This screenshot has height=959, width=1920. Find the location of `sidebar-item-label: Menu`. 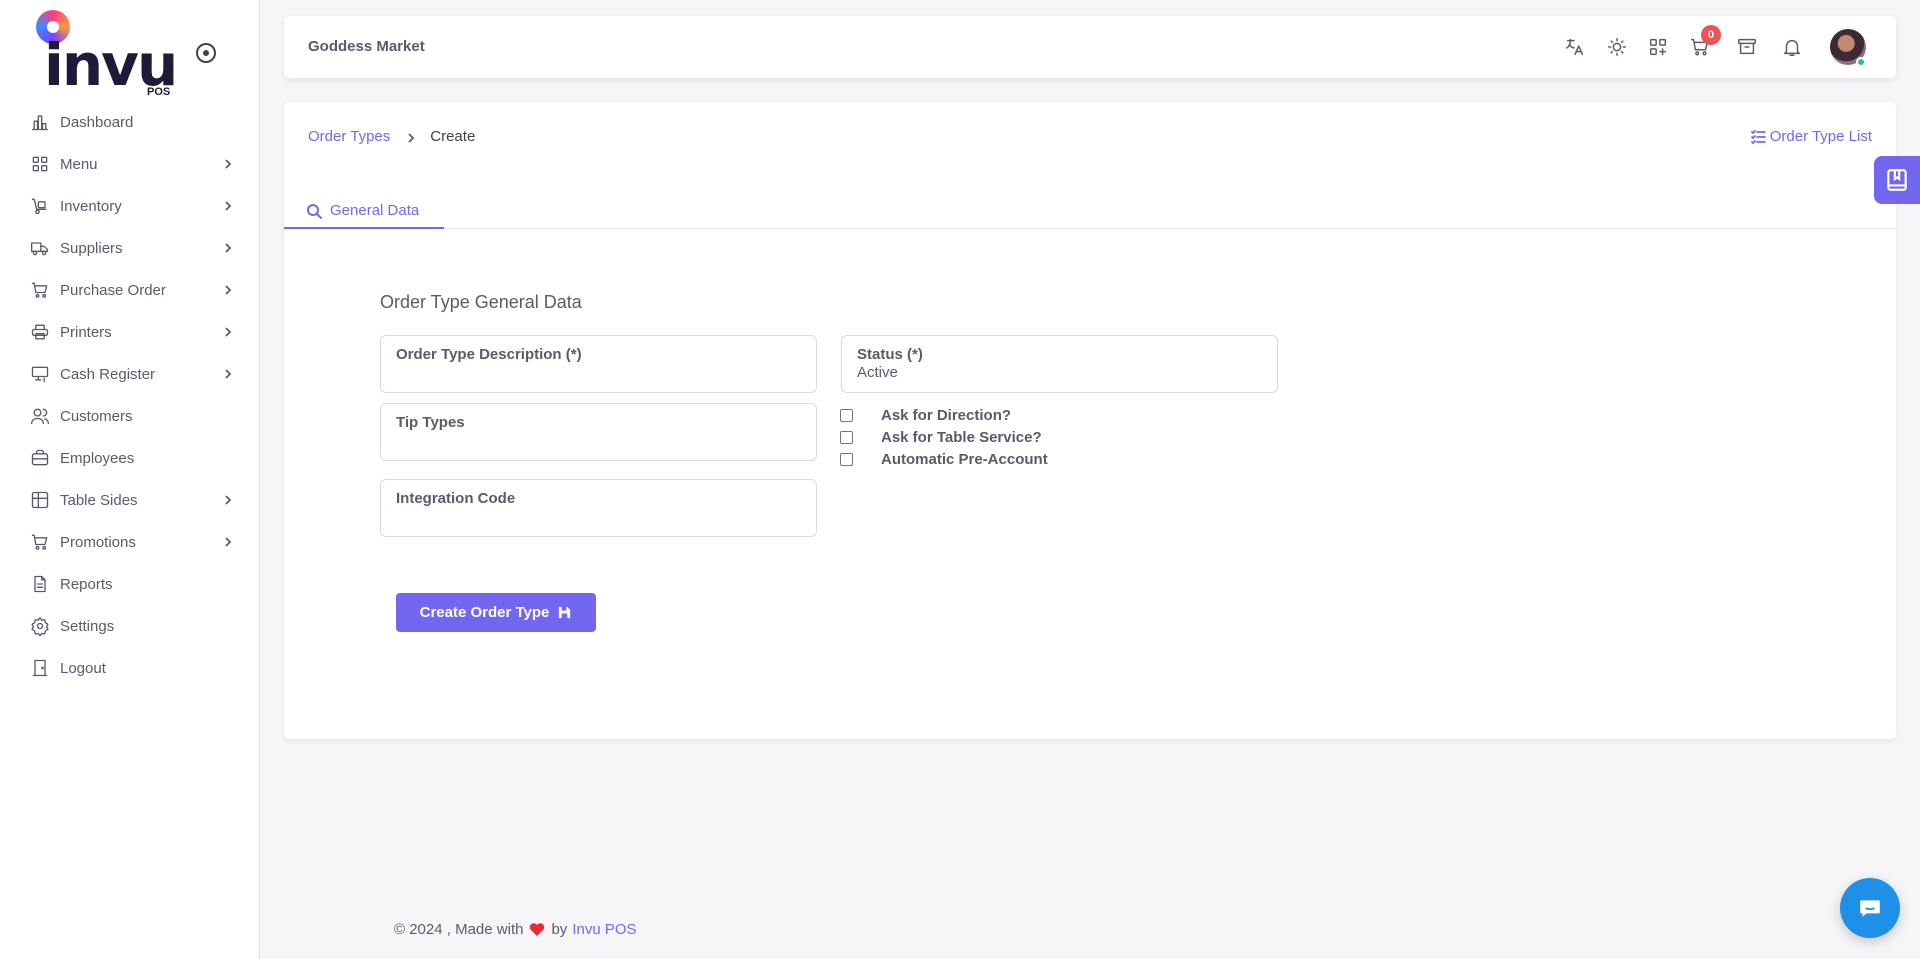

sidebar-item-label: Menu is located at coordinates (79, 164).